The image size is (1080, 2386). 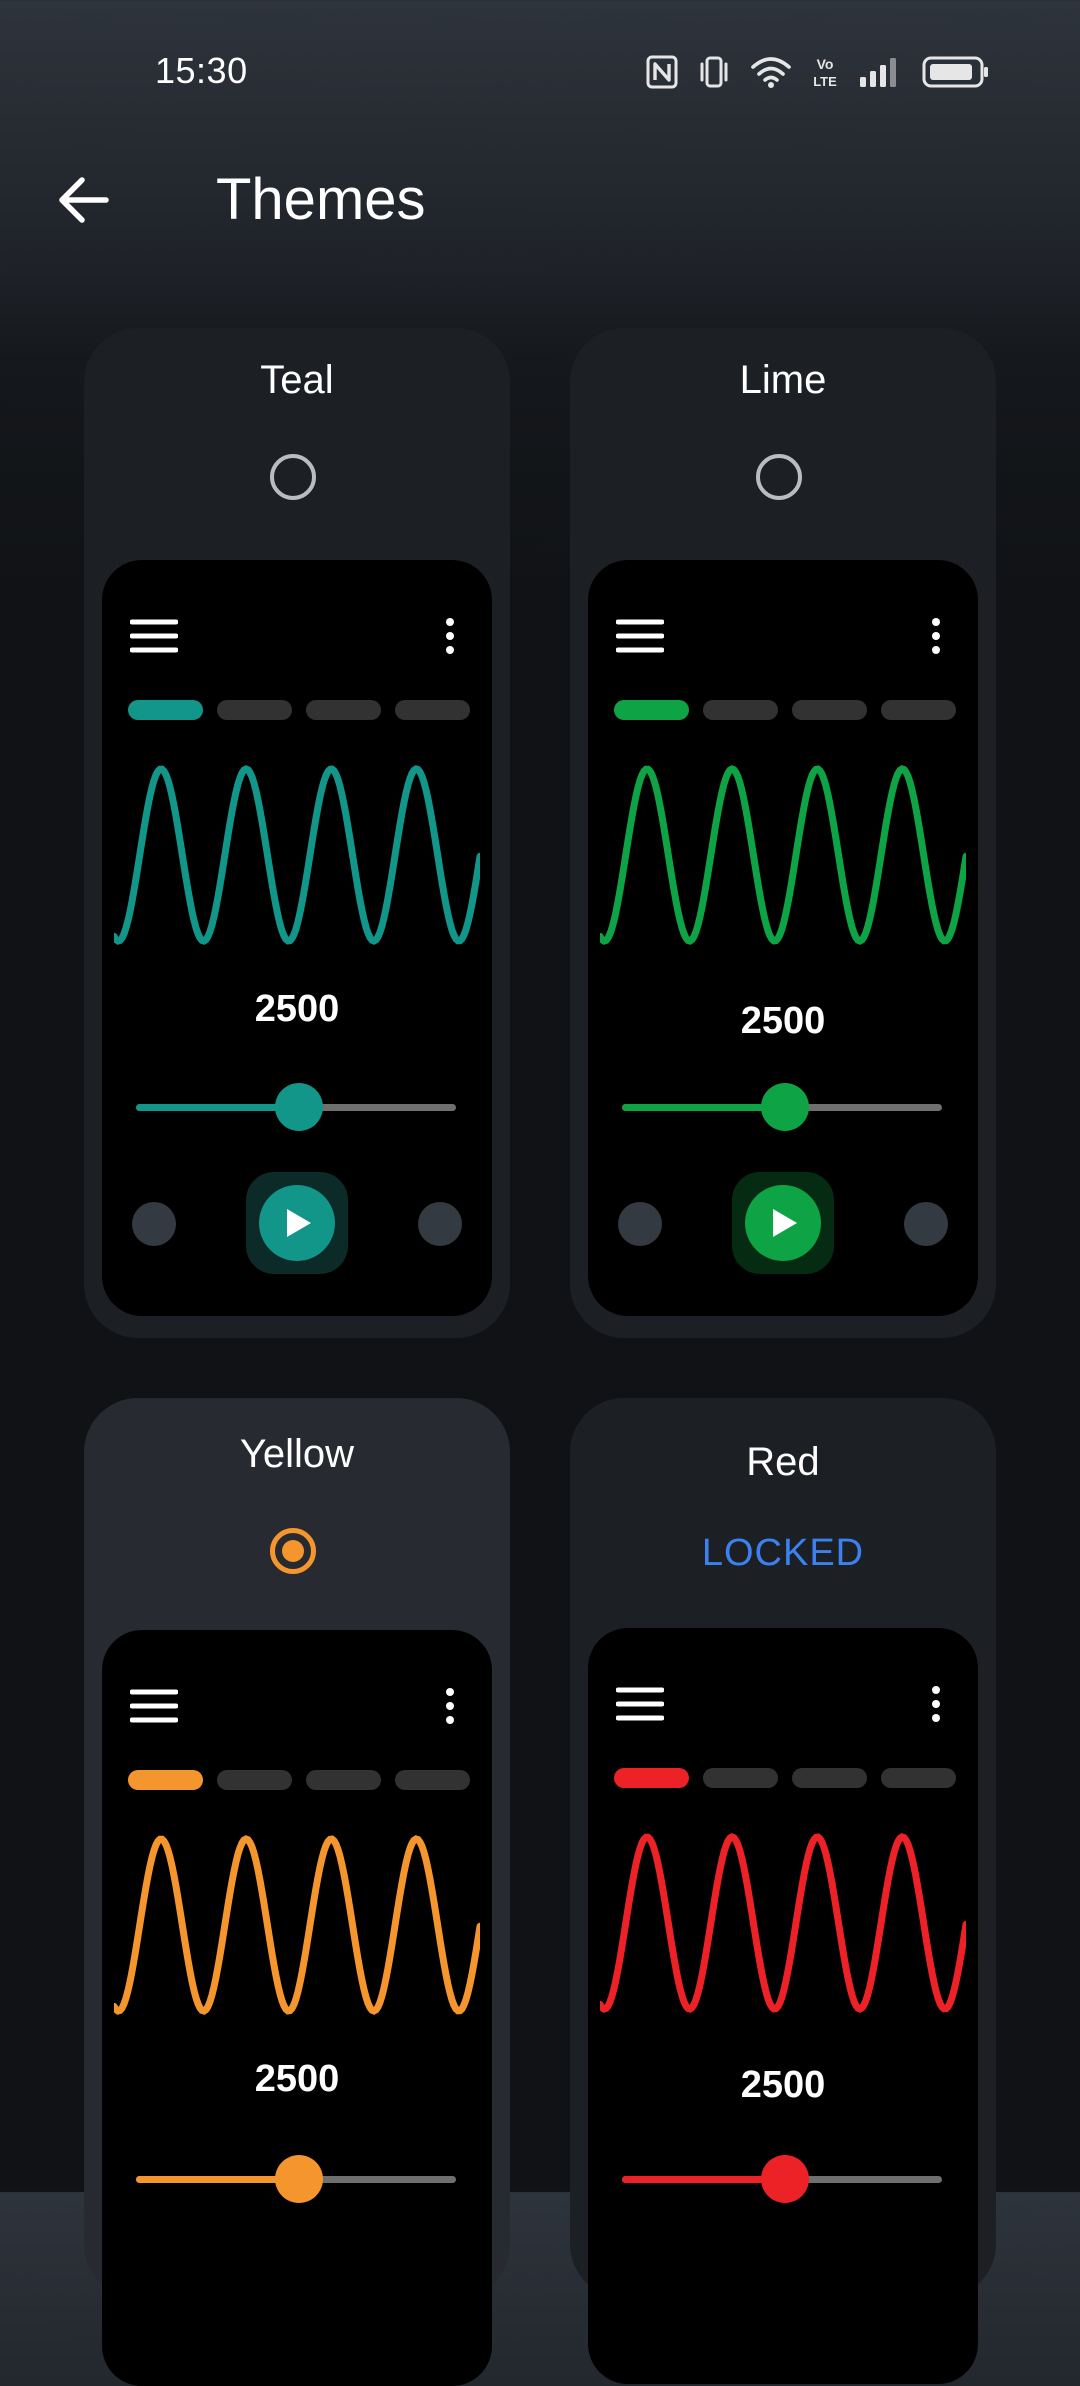 What do you see at coordinates (321, 199) in the screenshot?
I see `page-title: Themes` at bounding box center [321, 199].